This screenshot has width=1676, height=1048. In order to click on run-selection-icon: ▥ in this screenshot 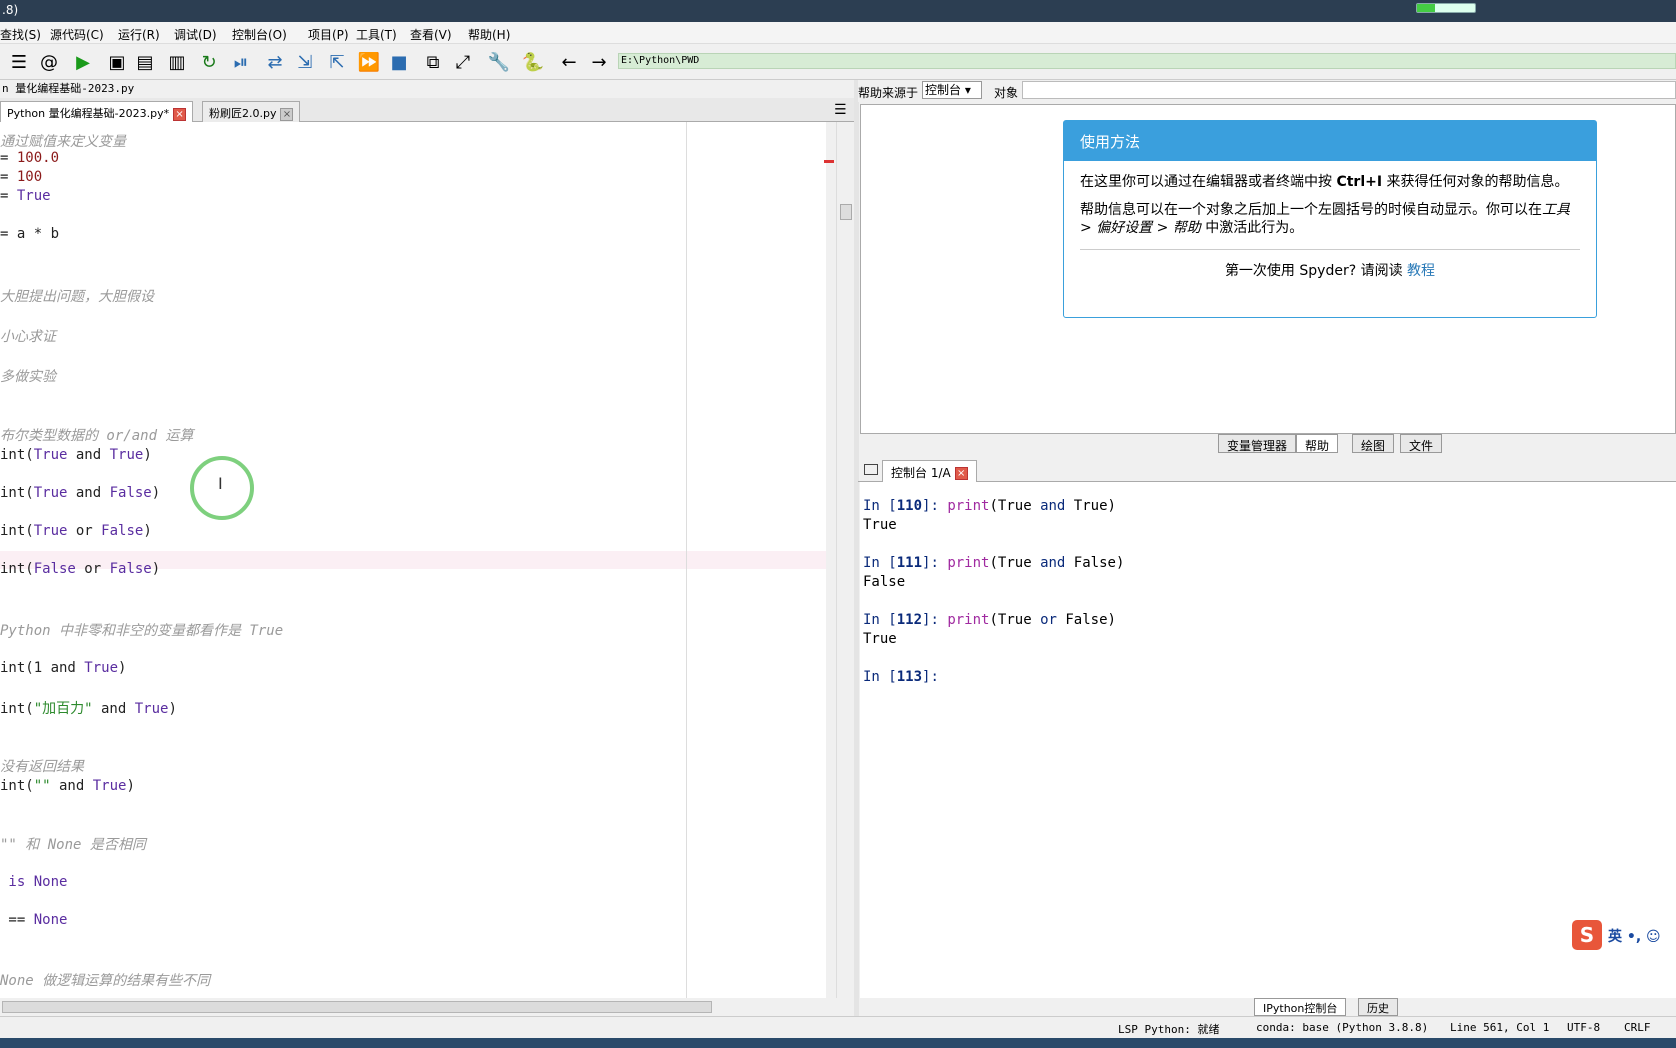, I will do `click(177, 62)`.